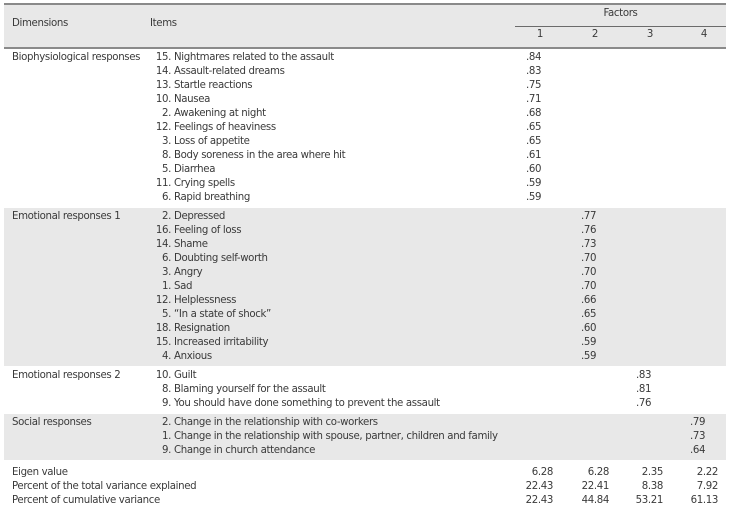 This screenshot has height=508, width=730. Describe the element at coordinates (205, 300) in the screenshot. I see `item-text: Helplessness` at that location.